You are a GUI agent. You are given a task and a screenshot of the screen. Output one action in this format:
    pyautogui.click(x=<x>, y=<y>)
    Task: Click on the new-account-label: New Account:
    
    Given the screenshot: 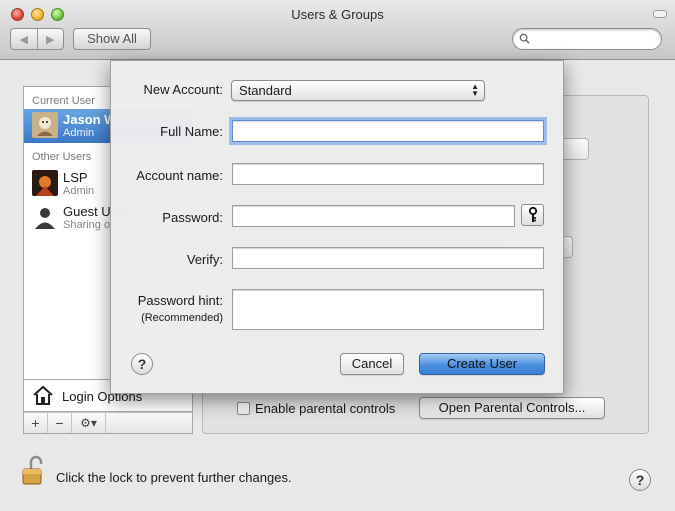 What is the action you would take?
    pyautogui.click(x=183, y=89)
    